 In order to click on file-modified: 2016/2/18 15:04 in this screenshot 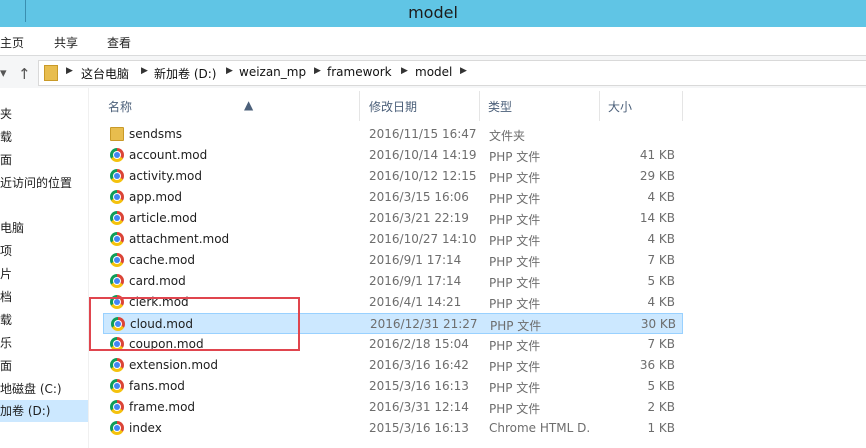, I will do `click(419, 344)`.